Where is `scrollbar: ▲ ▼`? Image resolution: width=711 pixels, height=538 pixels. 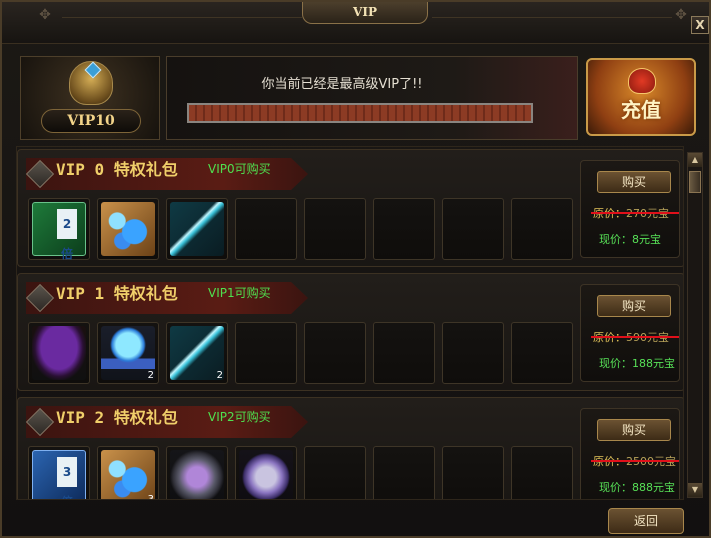
scrollbar: ▲ ▼ is located at coordinates (695, 325).